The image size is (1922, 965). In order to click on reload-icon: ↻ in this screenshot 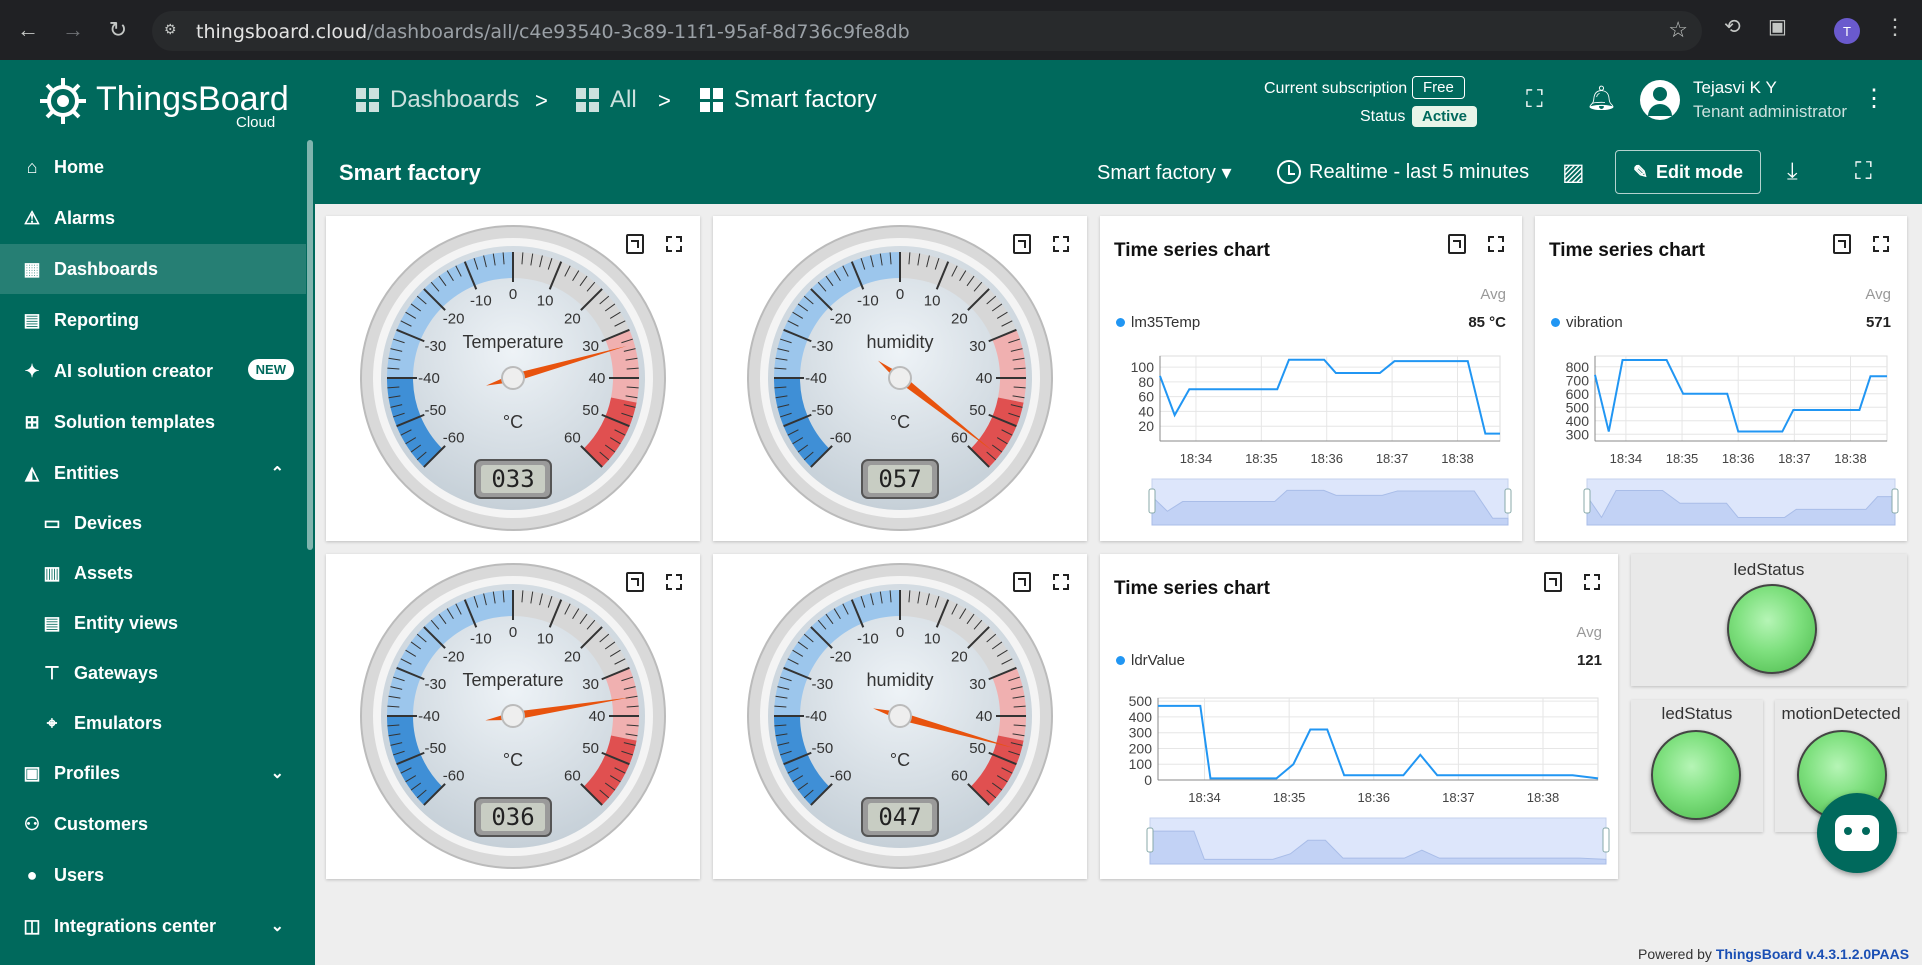, I will do `click(118, 30)`.